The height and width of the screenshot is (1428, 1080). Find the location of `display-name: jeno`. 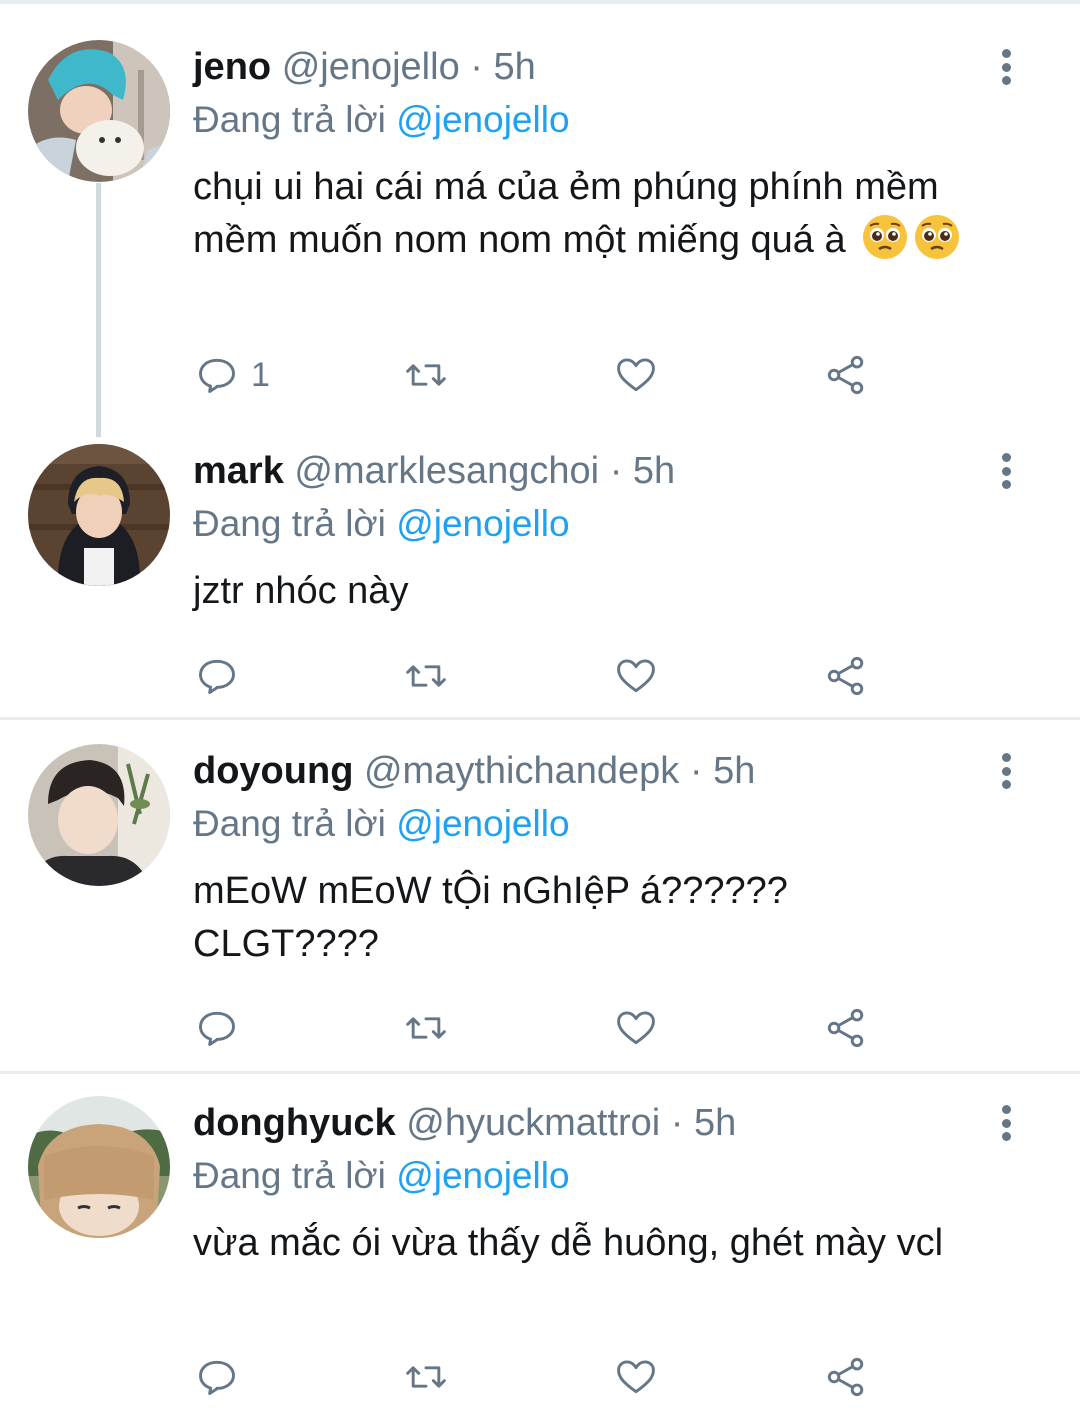

display-name: jeno is located at coordinates (232, 67).